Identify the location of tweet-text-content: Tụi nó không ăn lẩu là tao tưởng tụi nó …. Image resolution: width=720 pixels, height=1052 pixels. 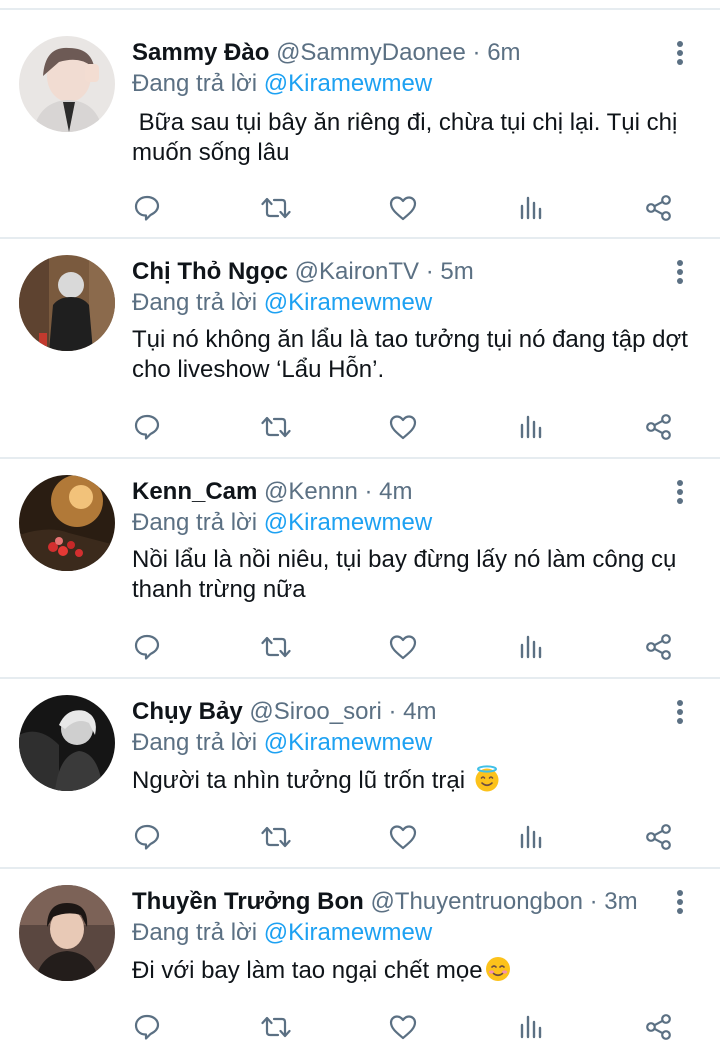
(413, 354).